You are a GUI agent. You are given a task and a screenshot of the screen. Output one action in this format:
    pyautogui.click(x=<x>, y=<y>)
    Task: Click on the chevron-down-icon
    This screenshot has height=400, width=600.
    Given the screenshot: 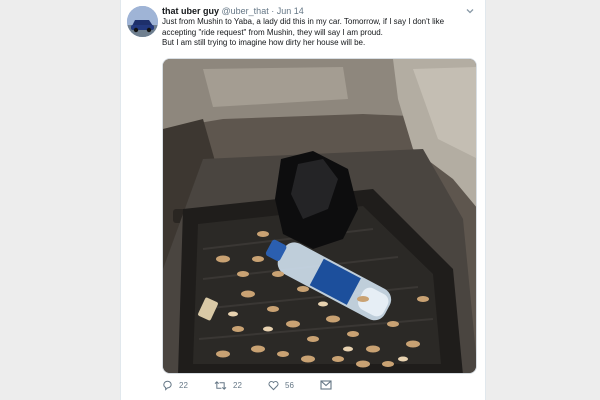 What is the action you would take?
    pyautogui.click(x=470, y=11)
    